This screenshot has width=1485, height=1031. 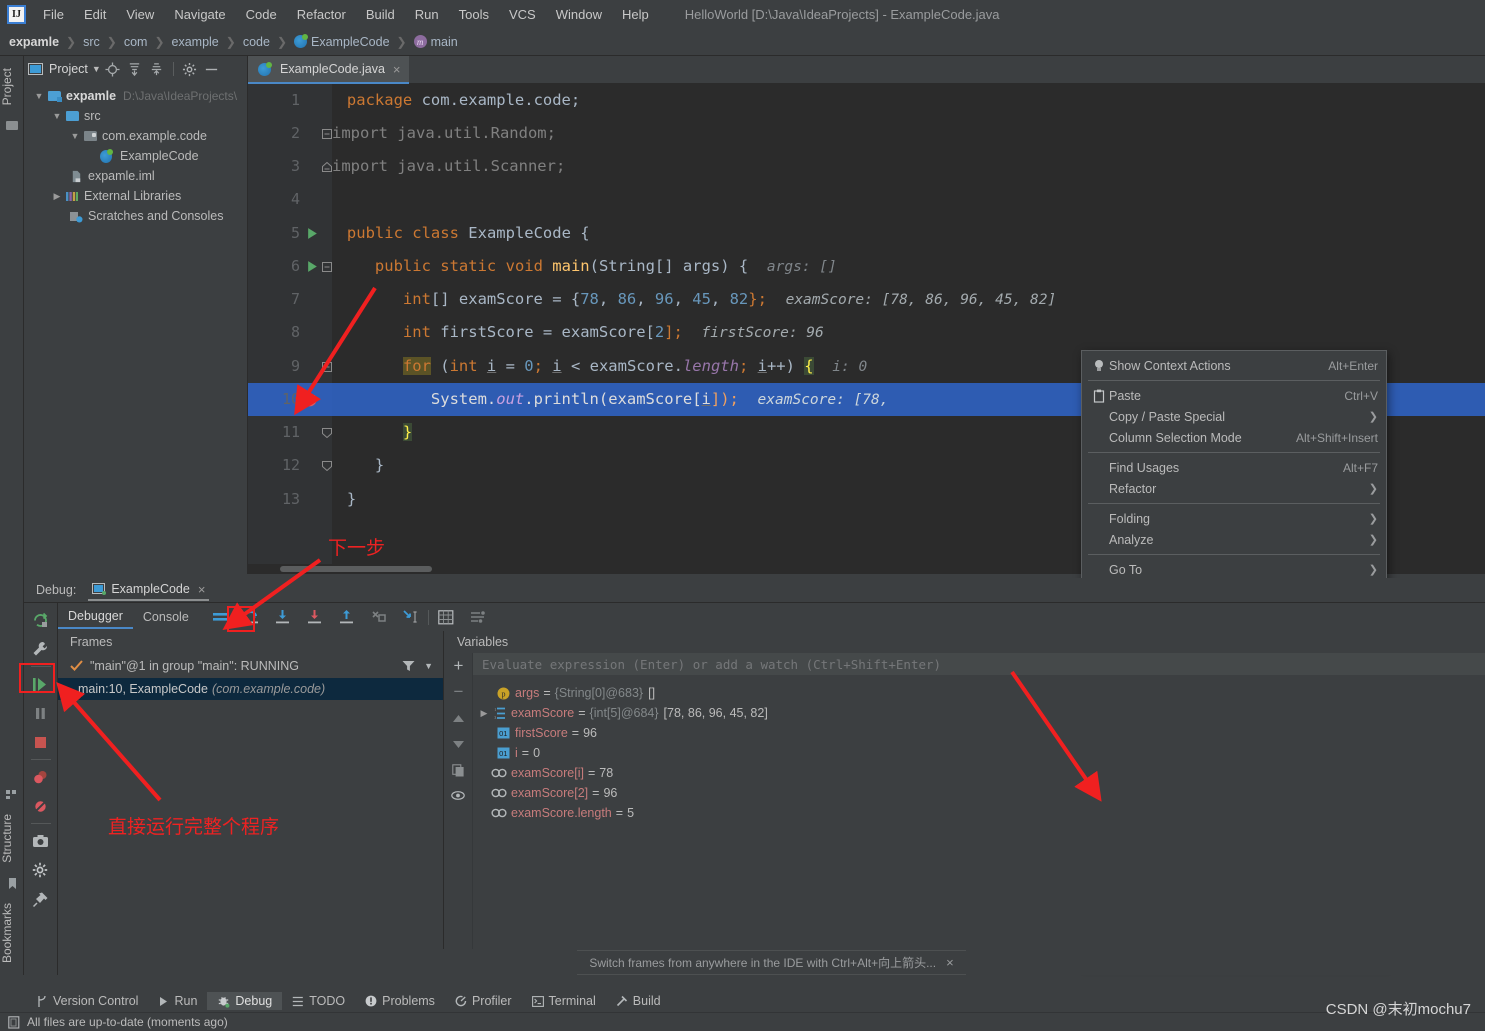 I want to click on bookmark-icon, so click(x=12, y=883).